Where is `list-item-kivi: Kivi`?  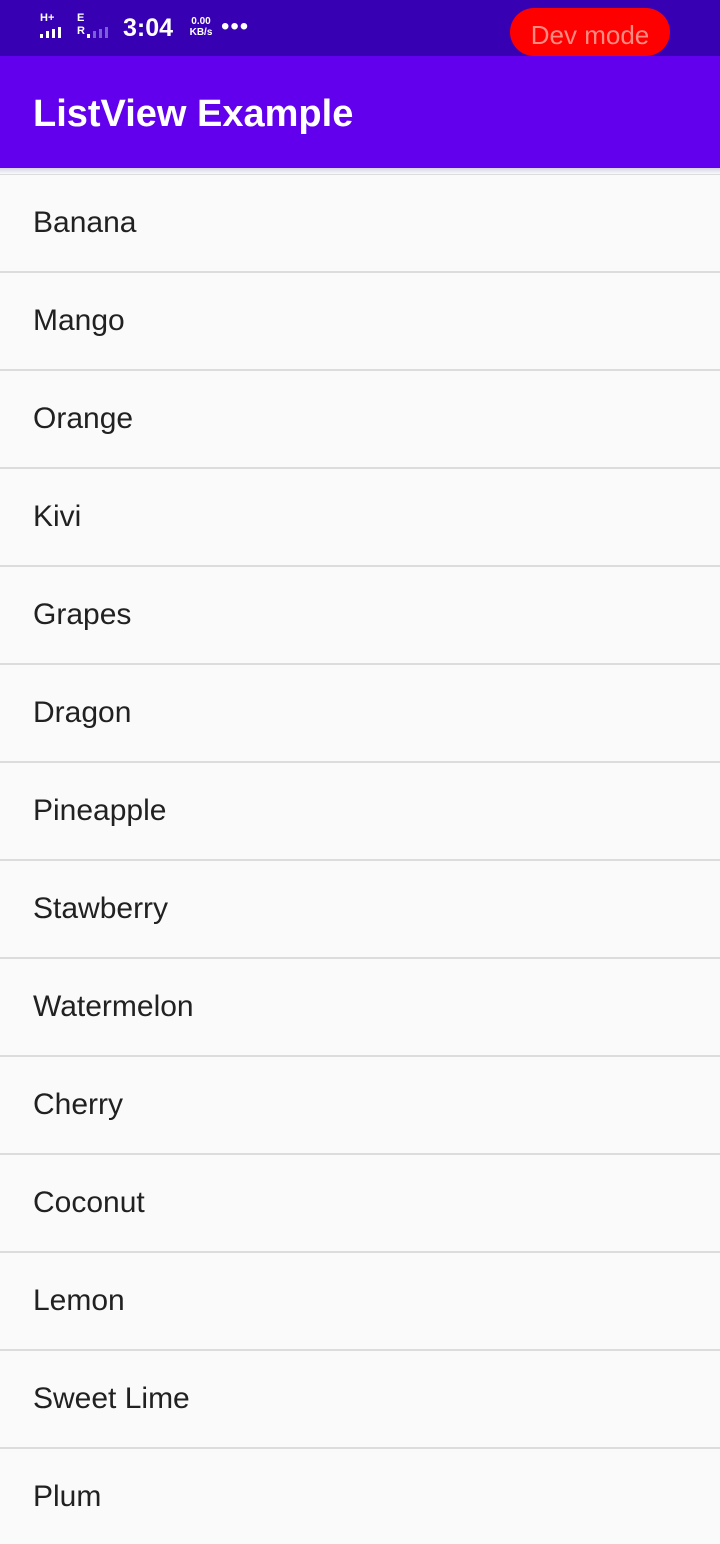
list-item-kivi: Kivi is located at coordinates (360, 518).